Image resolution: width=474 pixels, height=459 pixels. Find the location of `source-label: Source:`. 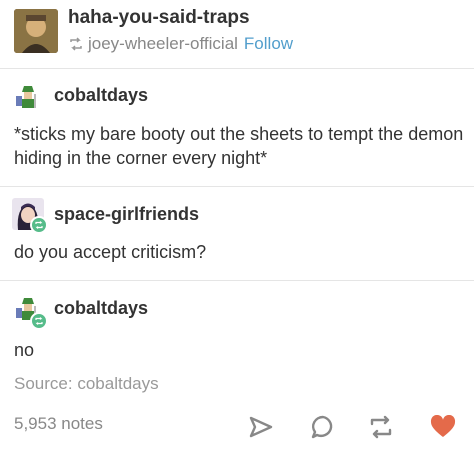

source-label: Source: is located at coordinates (43, 383).